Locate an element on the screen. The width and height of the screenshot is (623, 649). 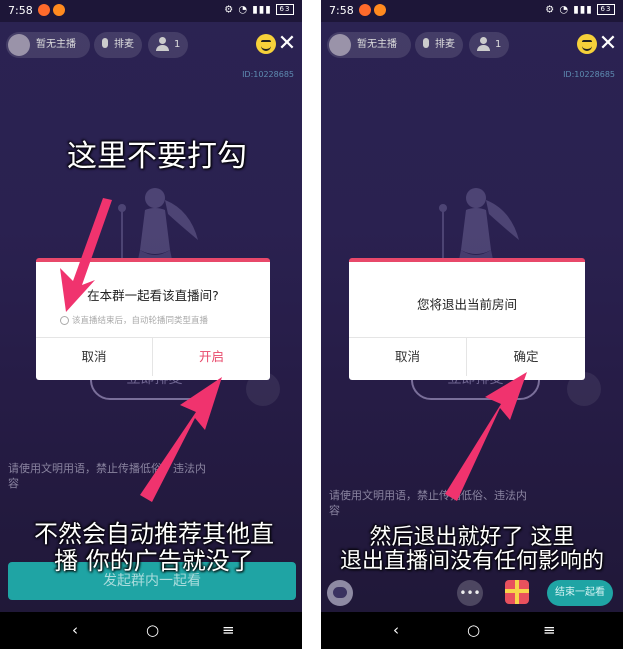
arrow-to-exit-confirm is located at coordinates (486, 436).